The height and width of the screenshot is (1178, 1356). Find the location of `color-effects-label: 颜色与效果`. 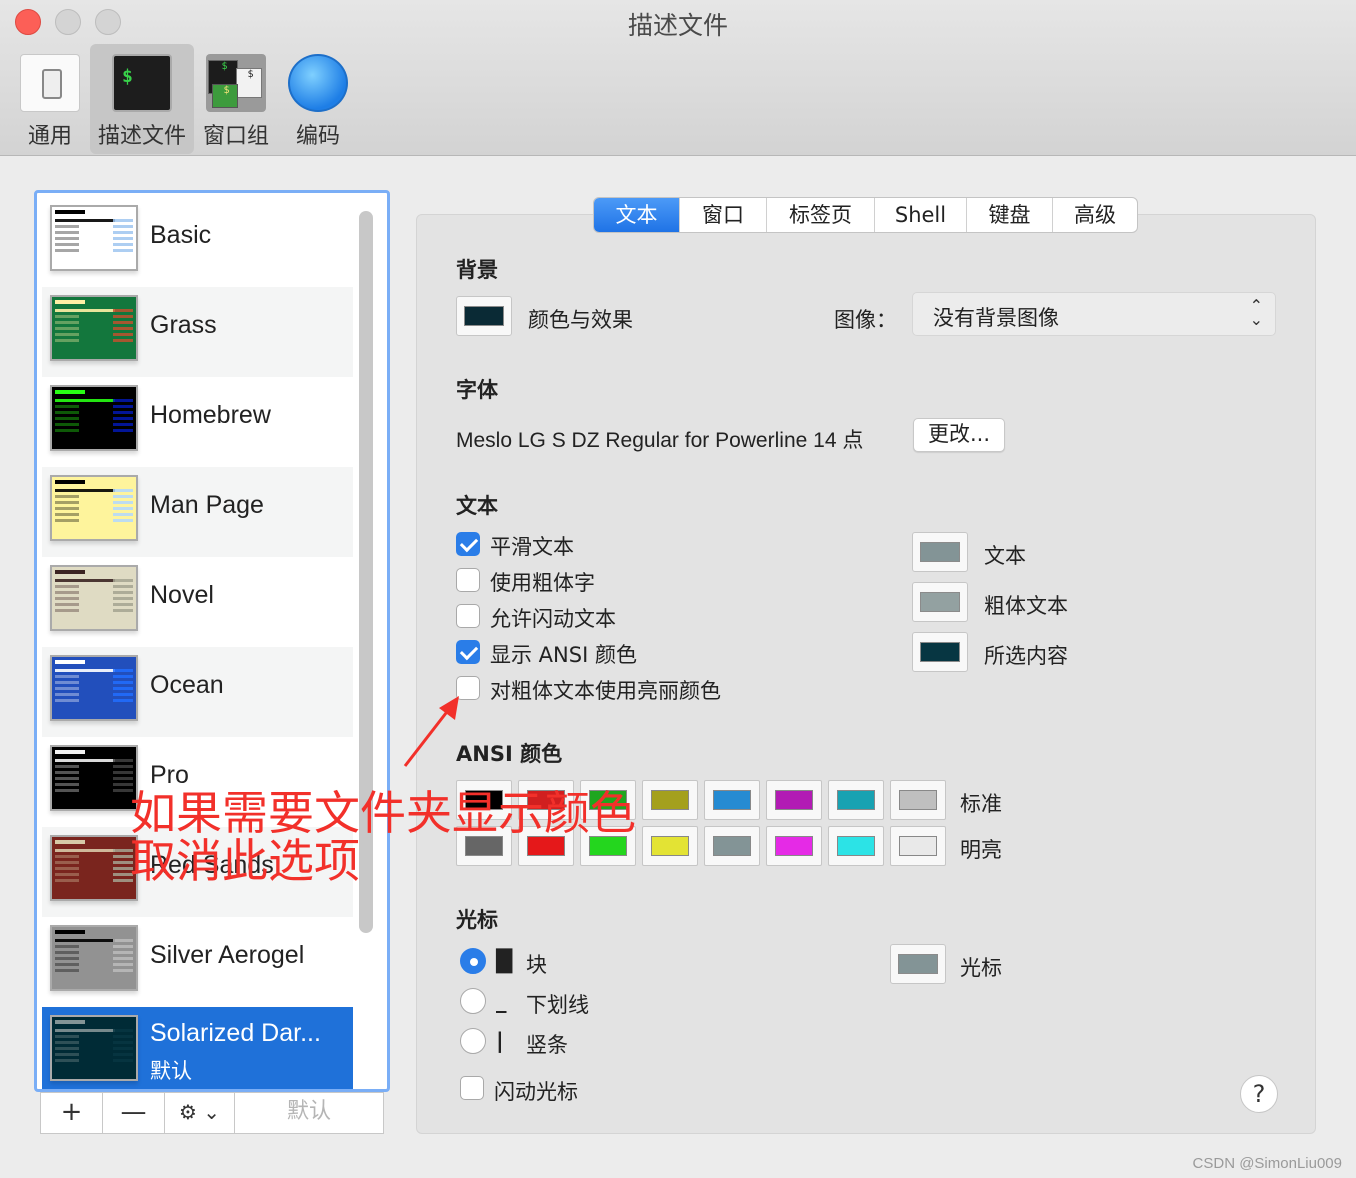

color-effects-label: 颜色与效果 is located at coordinates (580, 320).